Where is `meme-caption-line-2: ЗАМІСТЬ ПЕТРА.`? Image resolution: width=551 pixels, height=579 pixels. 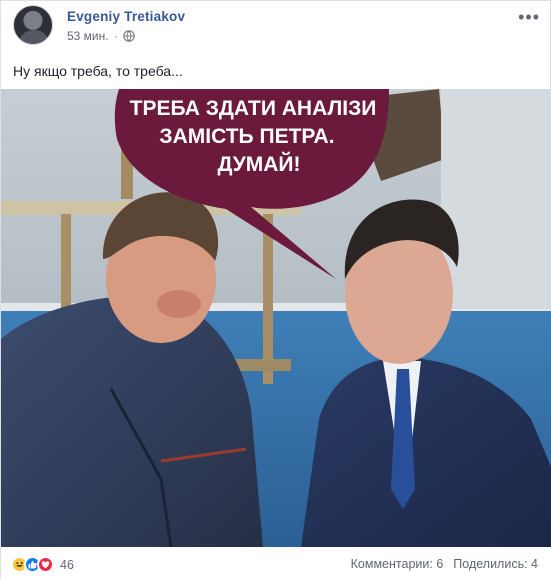 meme-caption-line-2: ЗАМІСТЬ ПЕТРА. is located at coordinates (246, 136).